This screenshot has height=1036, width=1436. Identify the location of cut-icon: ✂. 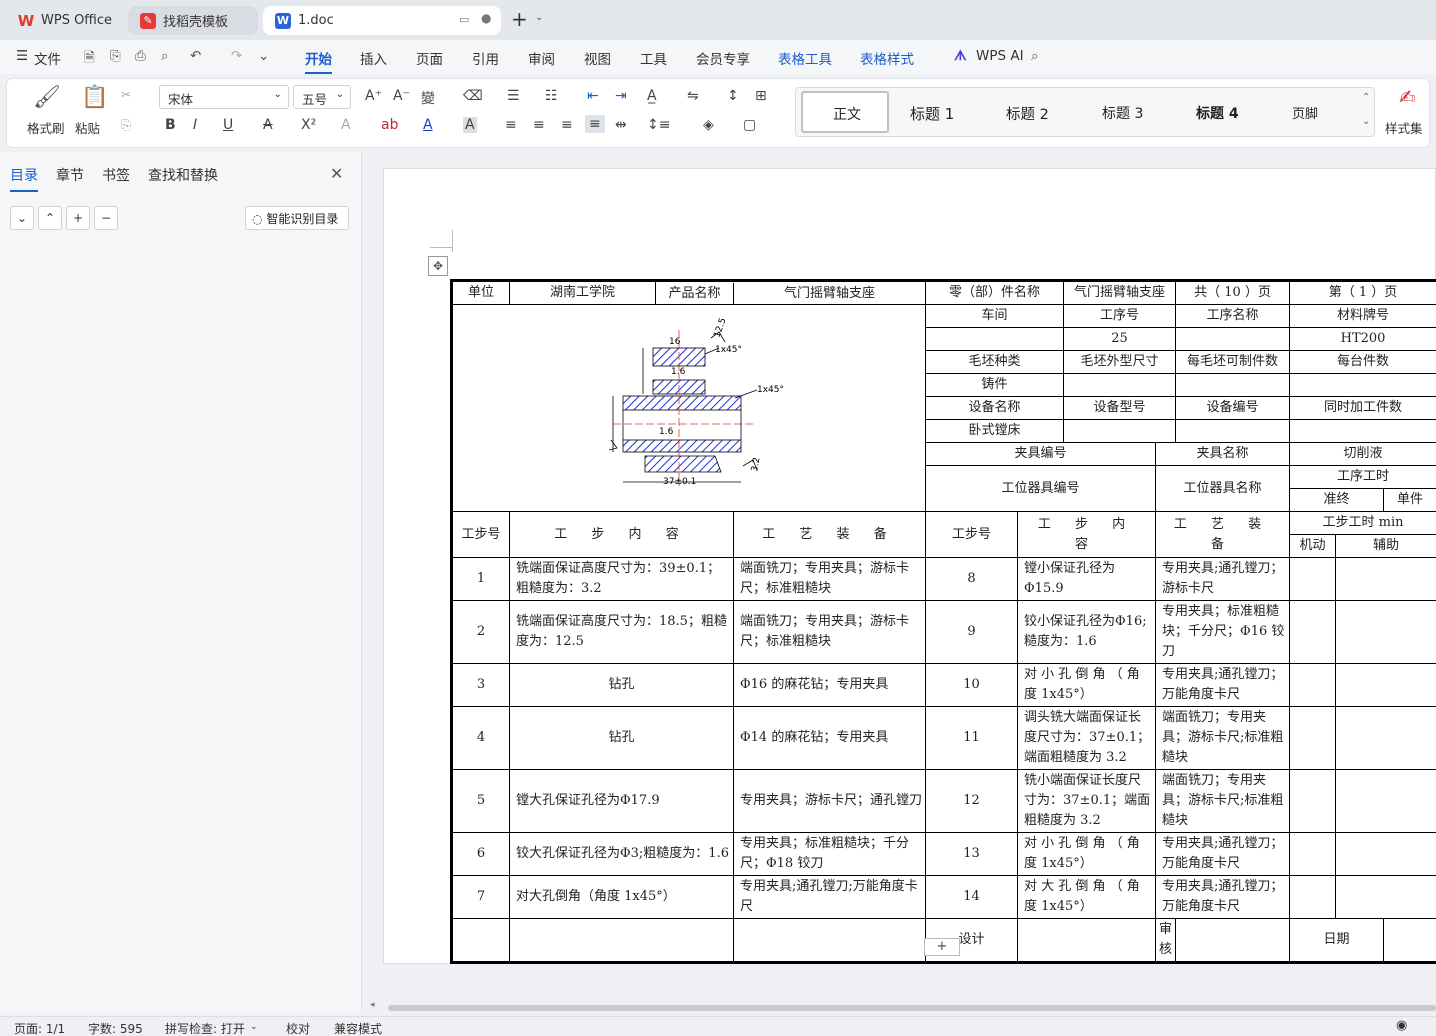
(126, 94).